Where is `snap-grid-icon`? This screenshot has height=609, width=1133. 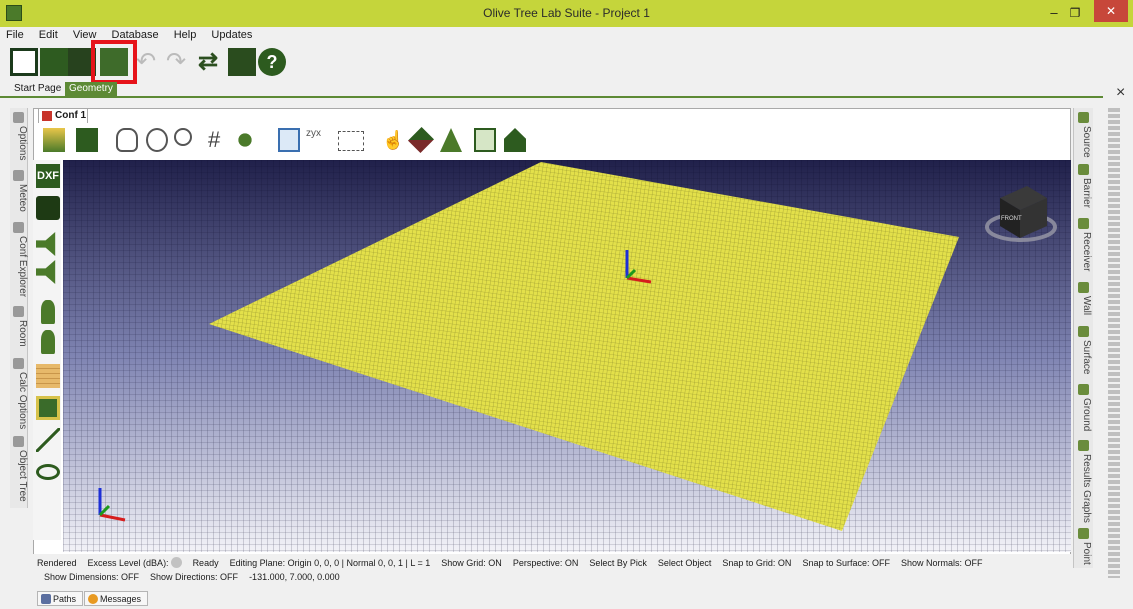 snap-grid-icon is located at coordinates (485, 140).